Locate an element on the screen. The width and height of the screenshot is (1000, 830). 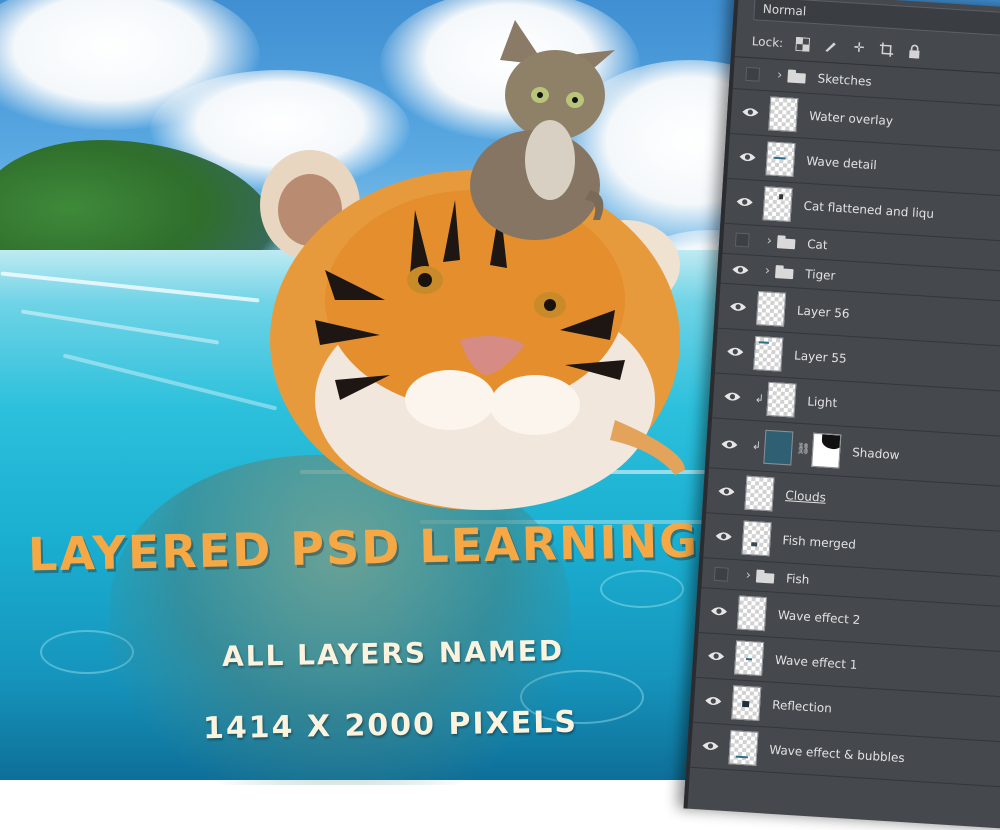
promo-subline-layers: ALL LAYERS NAMED is located at coordinates (393, 653).